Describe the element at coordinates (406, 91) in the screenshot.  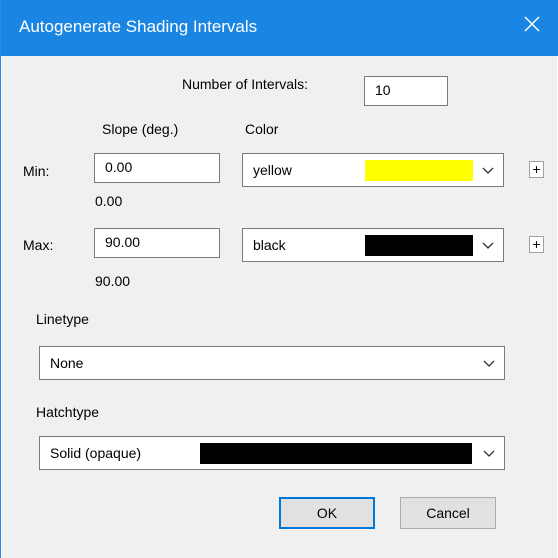
I see `intervals-input: 10` at that location.